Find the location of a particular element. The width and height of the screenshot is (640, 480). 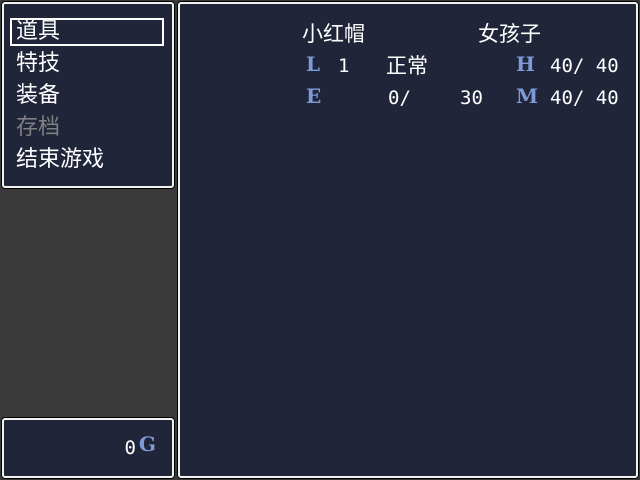

actor-mp: 40/ 40 is located at coordinates (584, 98).